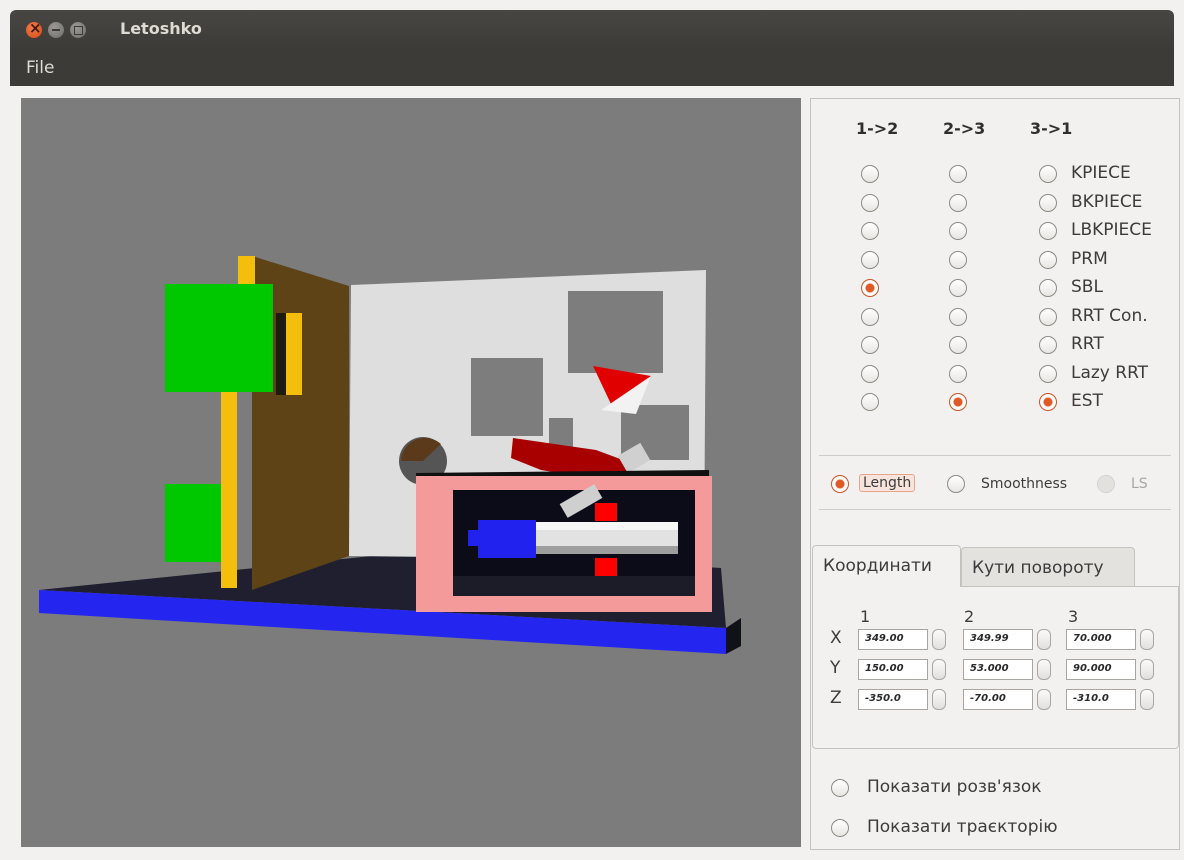 This screenshot has height=860, width=1184. Describe the element at coordinates (954, 787) in the screenshot. I see `show-solution-label: Показати розв'язок` at that location.